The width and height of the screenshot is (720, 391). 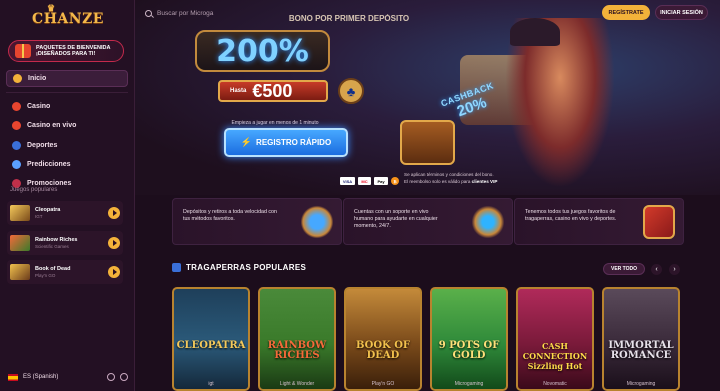 I want to click on payment-methods: VISA MC Pay ₿, so click(x=369, y=181).